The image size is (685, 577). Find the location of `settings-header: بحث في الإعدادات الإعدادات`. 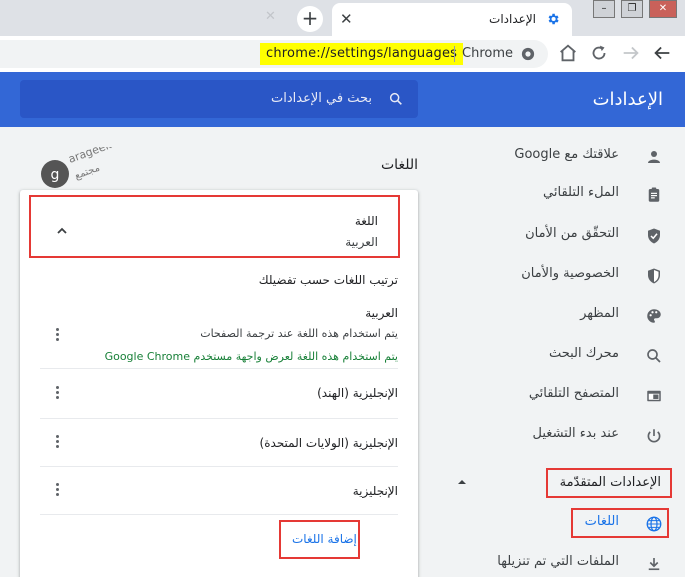

settings-header: بحث في الإعدادات الإعدادات is located at coordinates (342, 99).